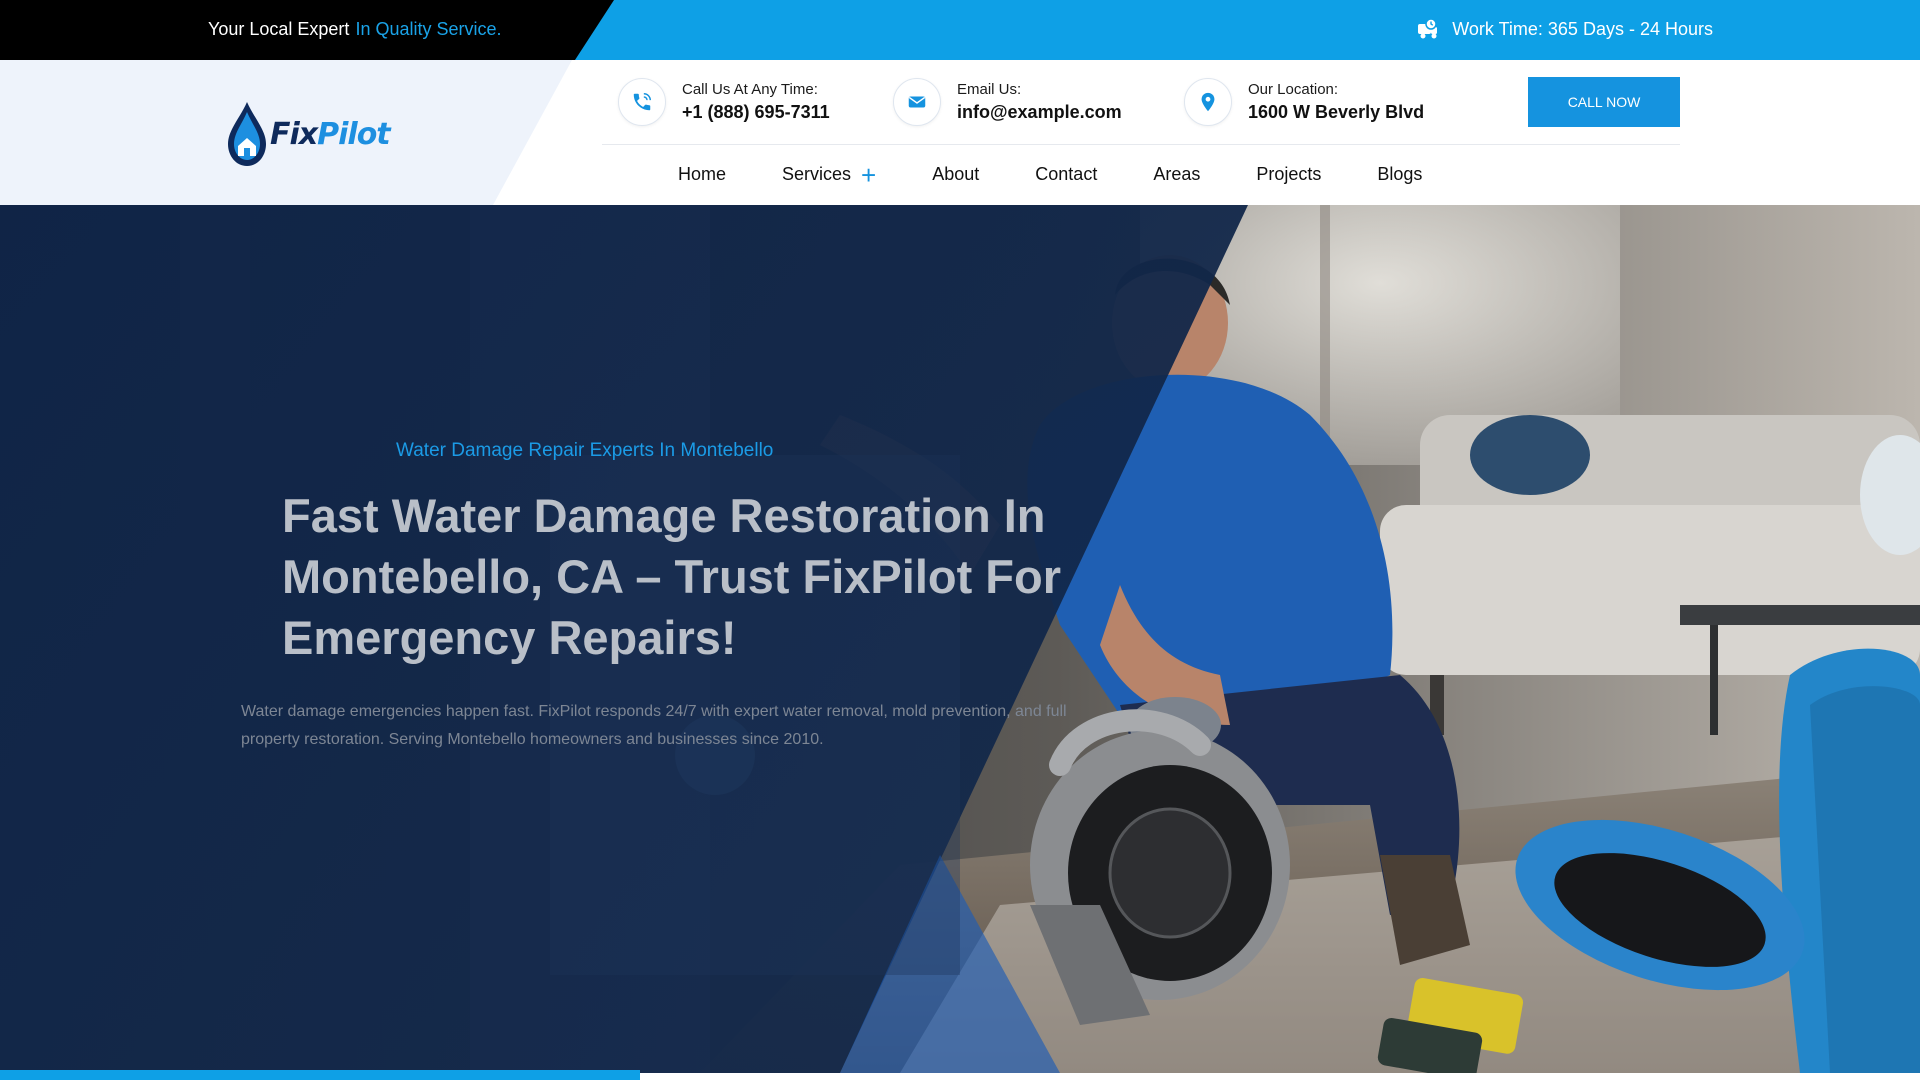  I want to click on phone-value: +1 (888) 695-7311, so click(756, 112).